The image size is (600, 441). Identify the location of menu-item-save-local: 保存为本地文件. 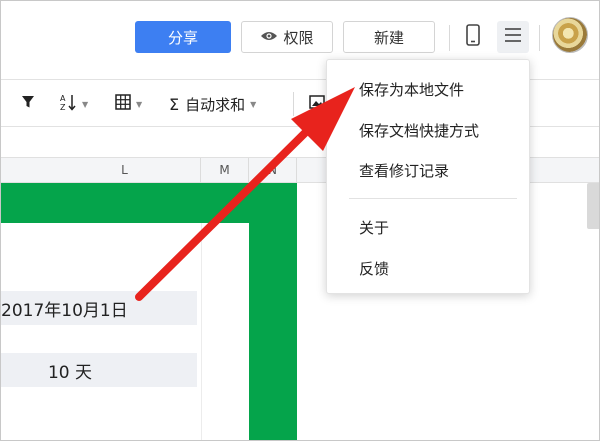
(411, 89).